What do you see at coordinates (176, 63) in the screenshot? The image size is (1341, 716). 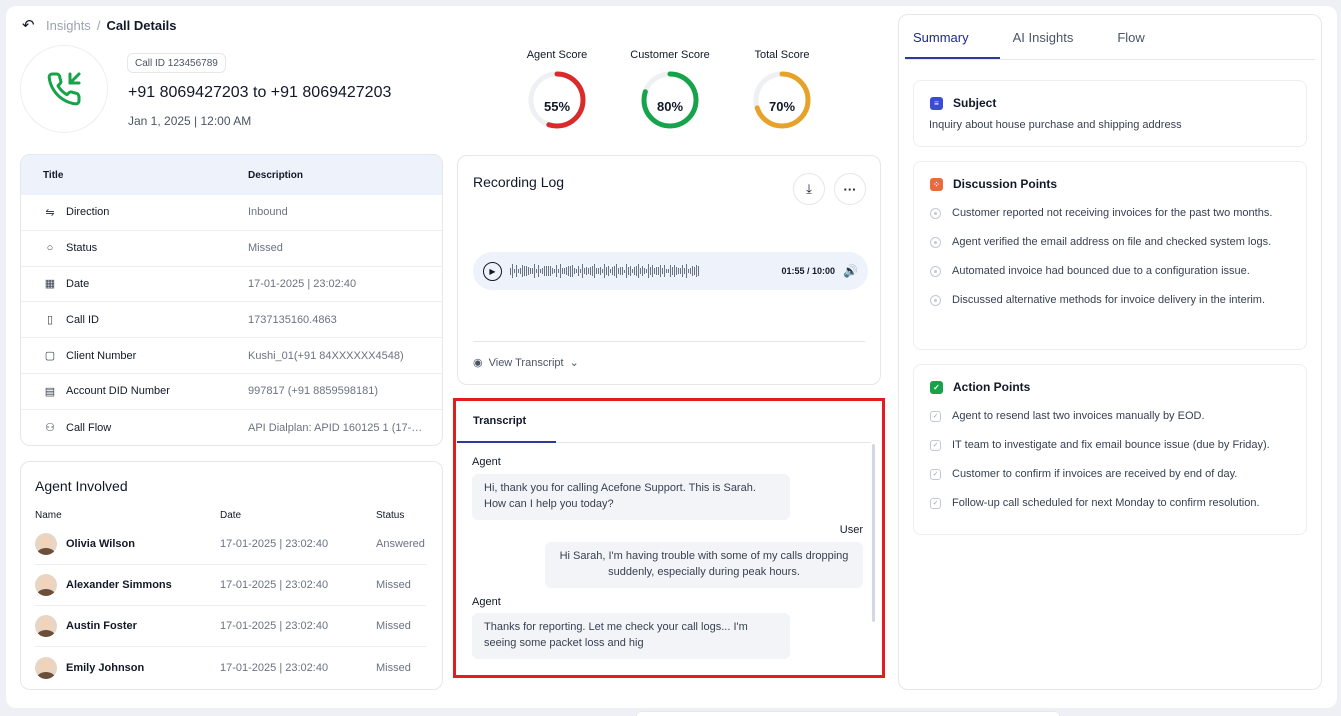 I see `call-id-chip: Call ID 123456789` at bounding box center [176, 63].